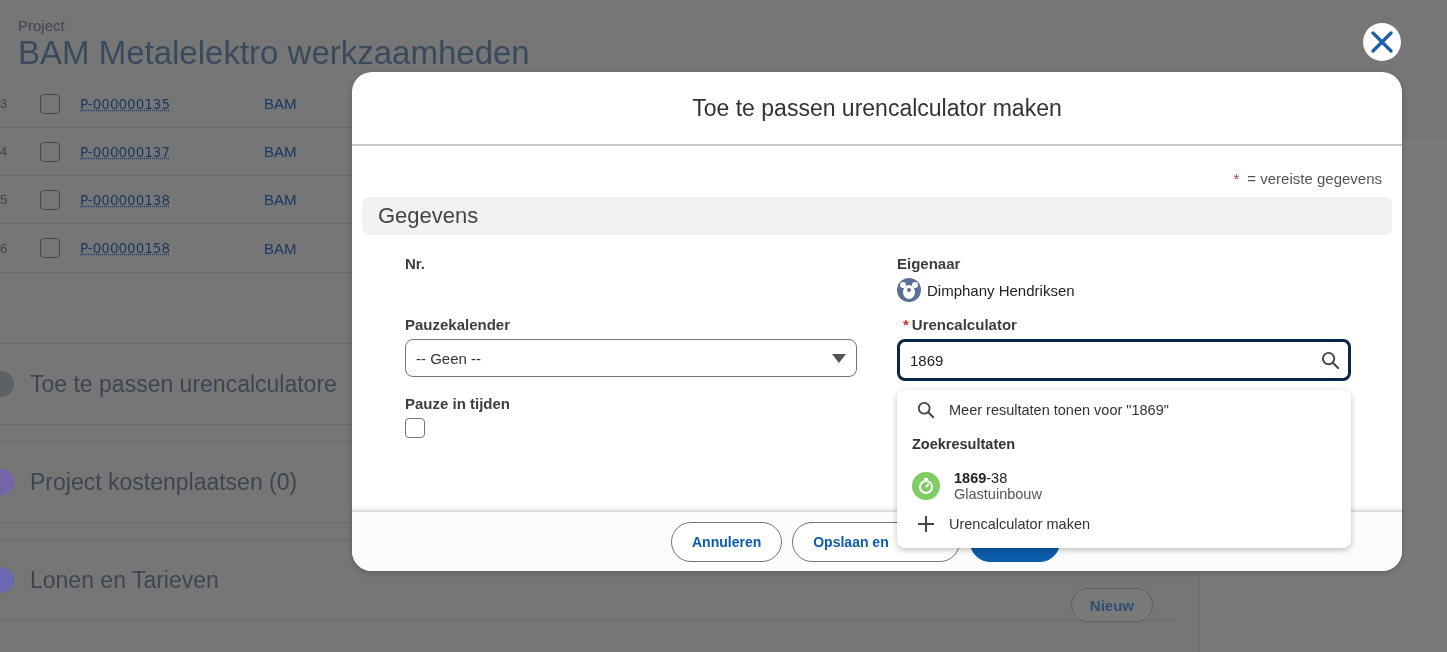  Describe the element at coordinates (415, 428) in the screenshot. I see `checkbox` at that location.